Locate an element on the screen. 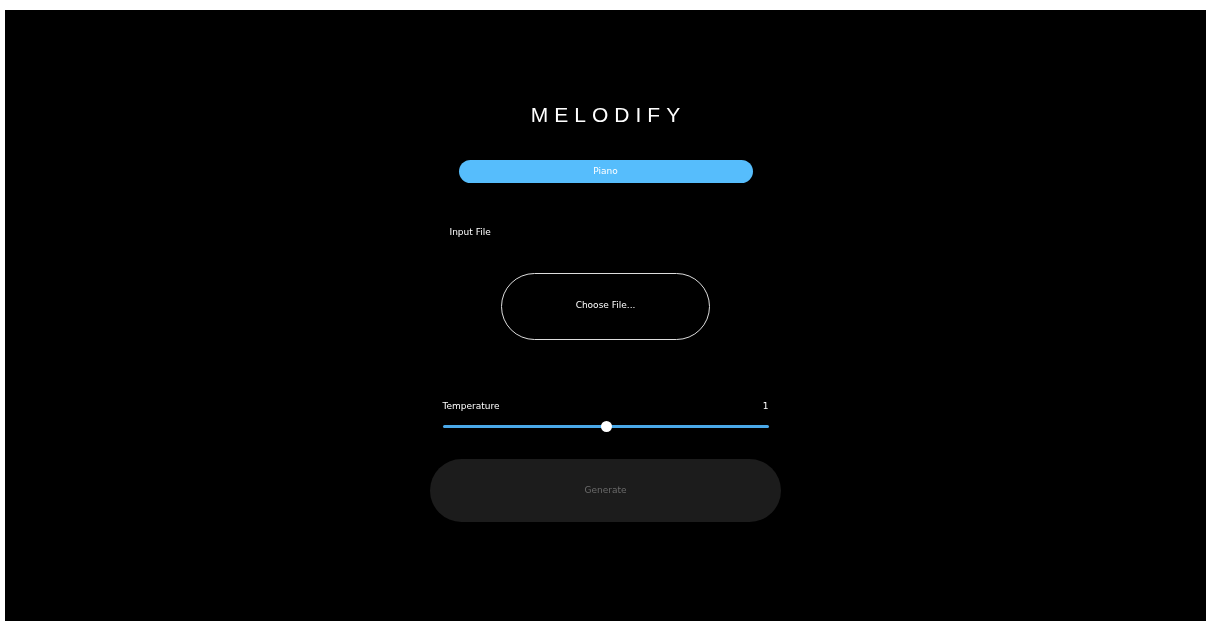  slider-thumb is located at coordinates (606, 426).